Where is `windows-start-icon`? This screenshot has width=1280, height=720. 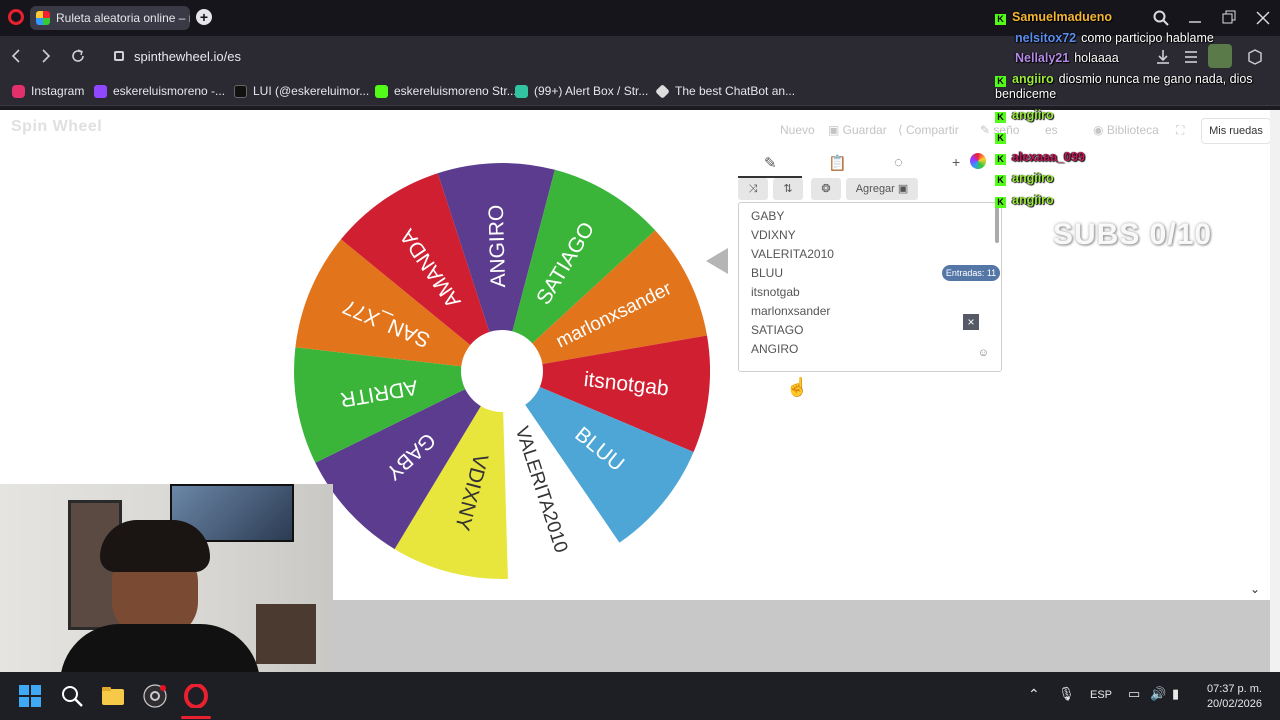 windows-start-icon is located at coordinates (30, 696).